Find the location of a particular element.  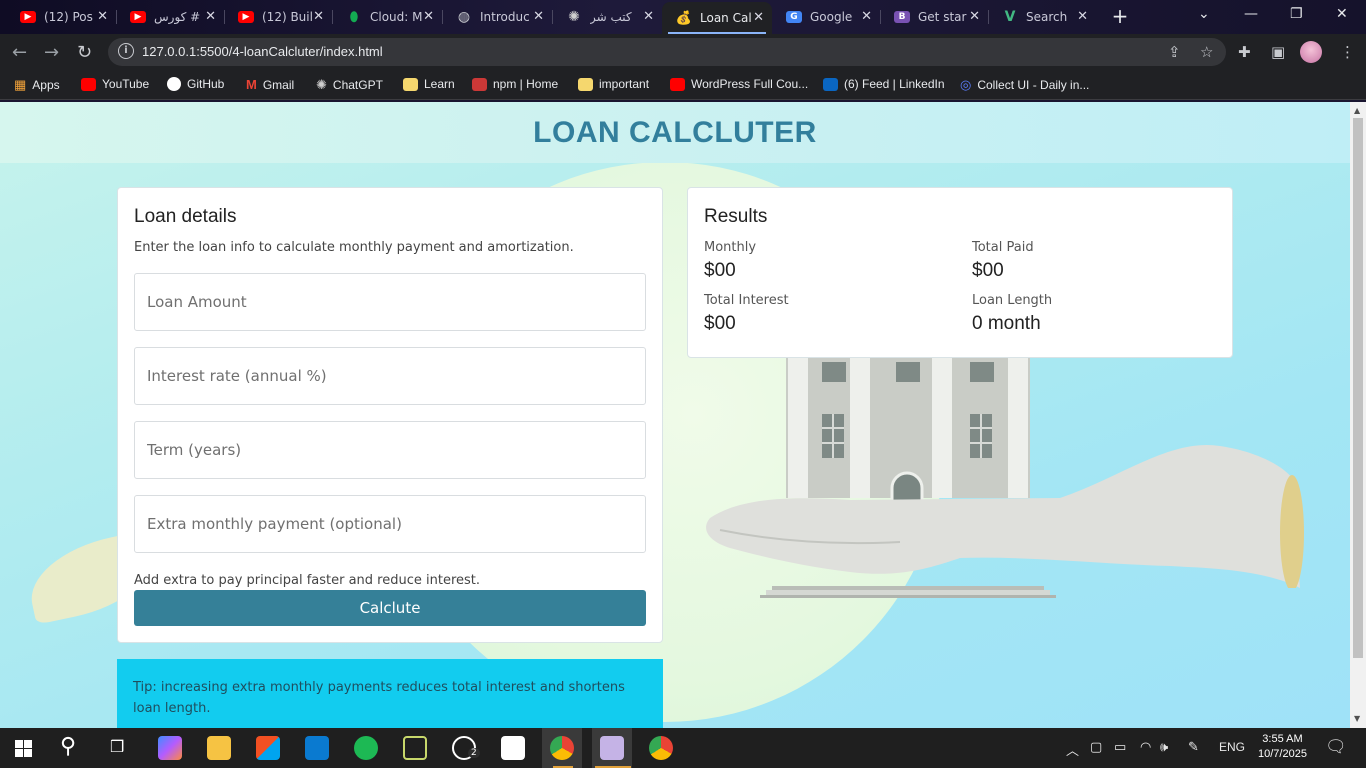

system-clock: 3:55 AM 10/7/2025 is located at coordinates (1282, 747).